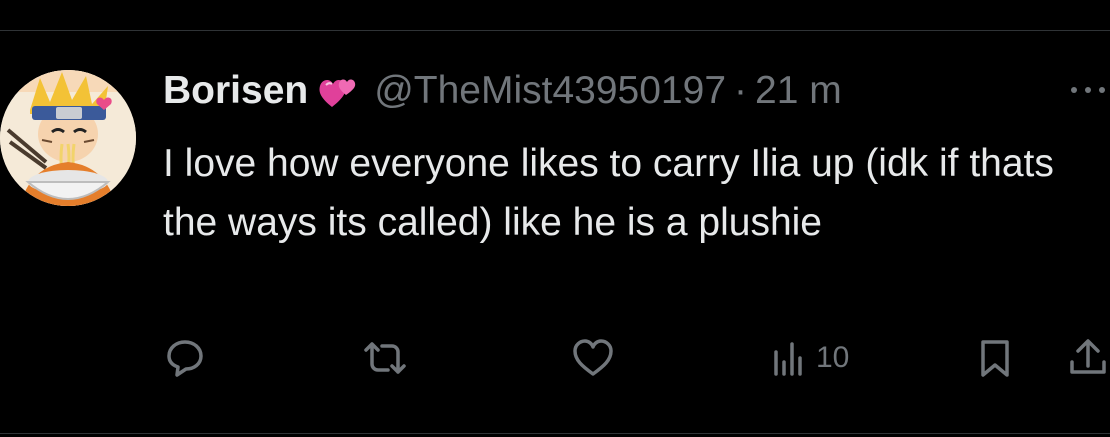 The image size is (1110, 437). What do you see at coordinates (235, 91) in the screenshot?
I see `author-name: Borisen` at bounding box center [235, 91].